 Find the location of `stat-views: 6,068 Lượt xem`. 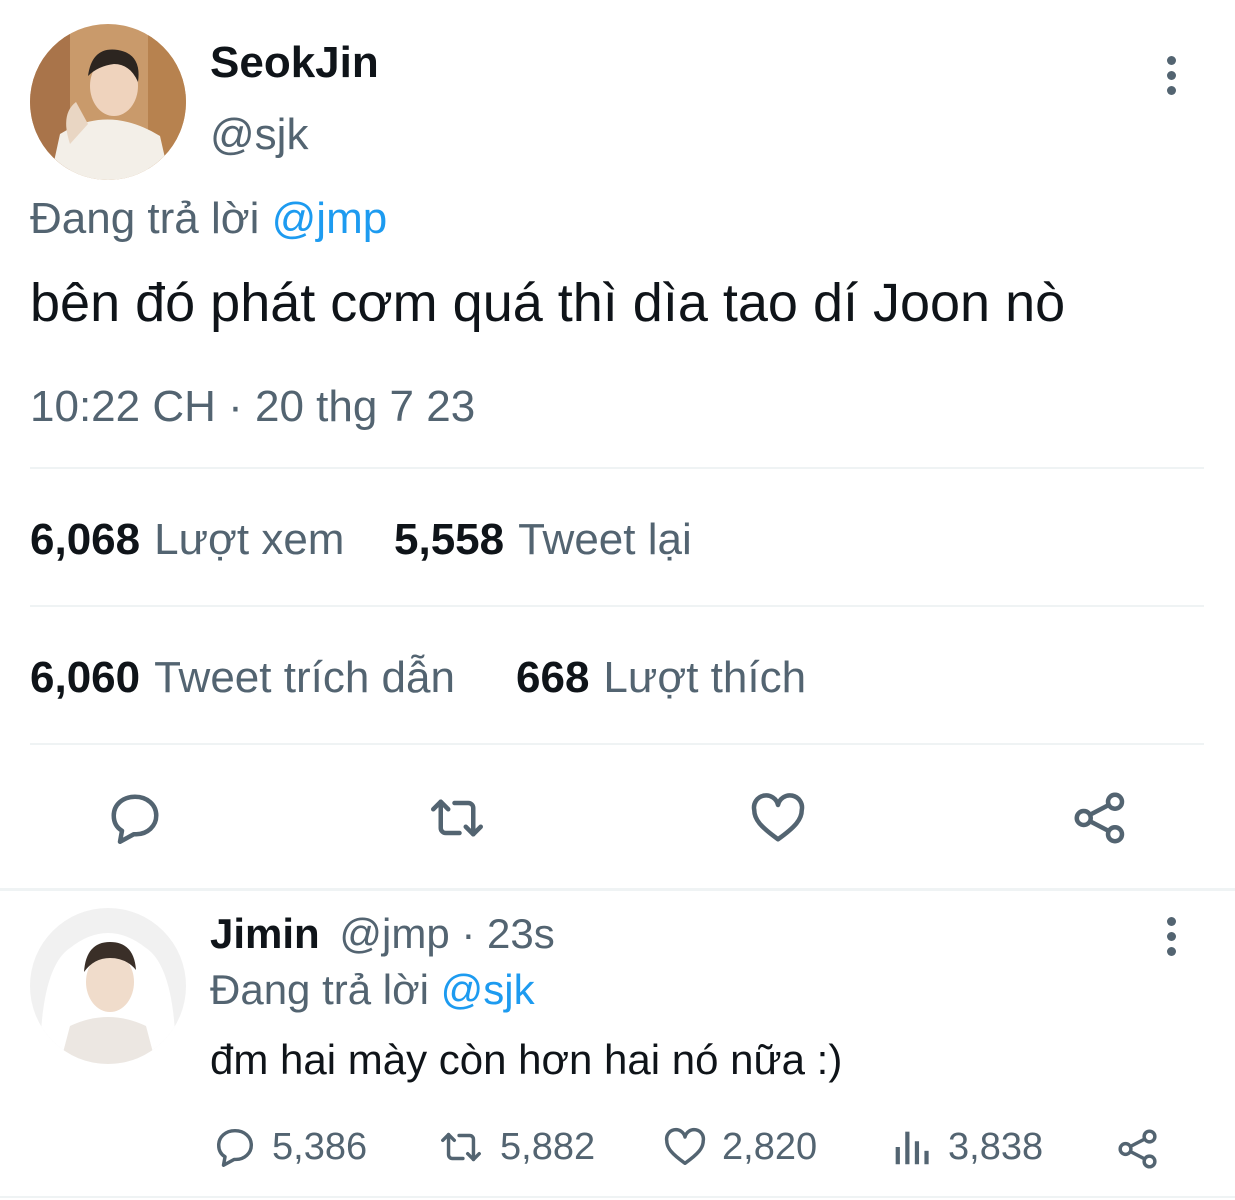

stat-views: 6,068 Lượt xem is located at coordinates (187, 540).